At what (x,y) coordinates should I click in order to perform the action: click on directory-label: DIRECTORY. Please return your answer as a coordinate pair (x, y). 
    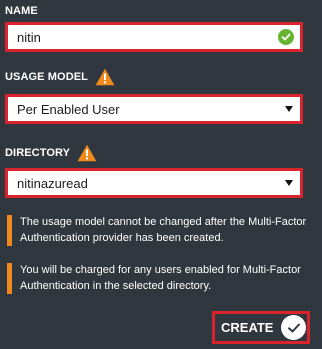
    Looking at the image, I should click on (51, 153).